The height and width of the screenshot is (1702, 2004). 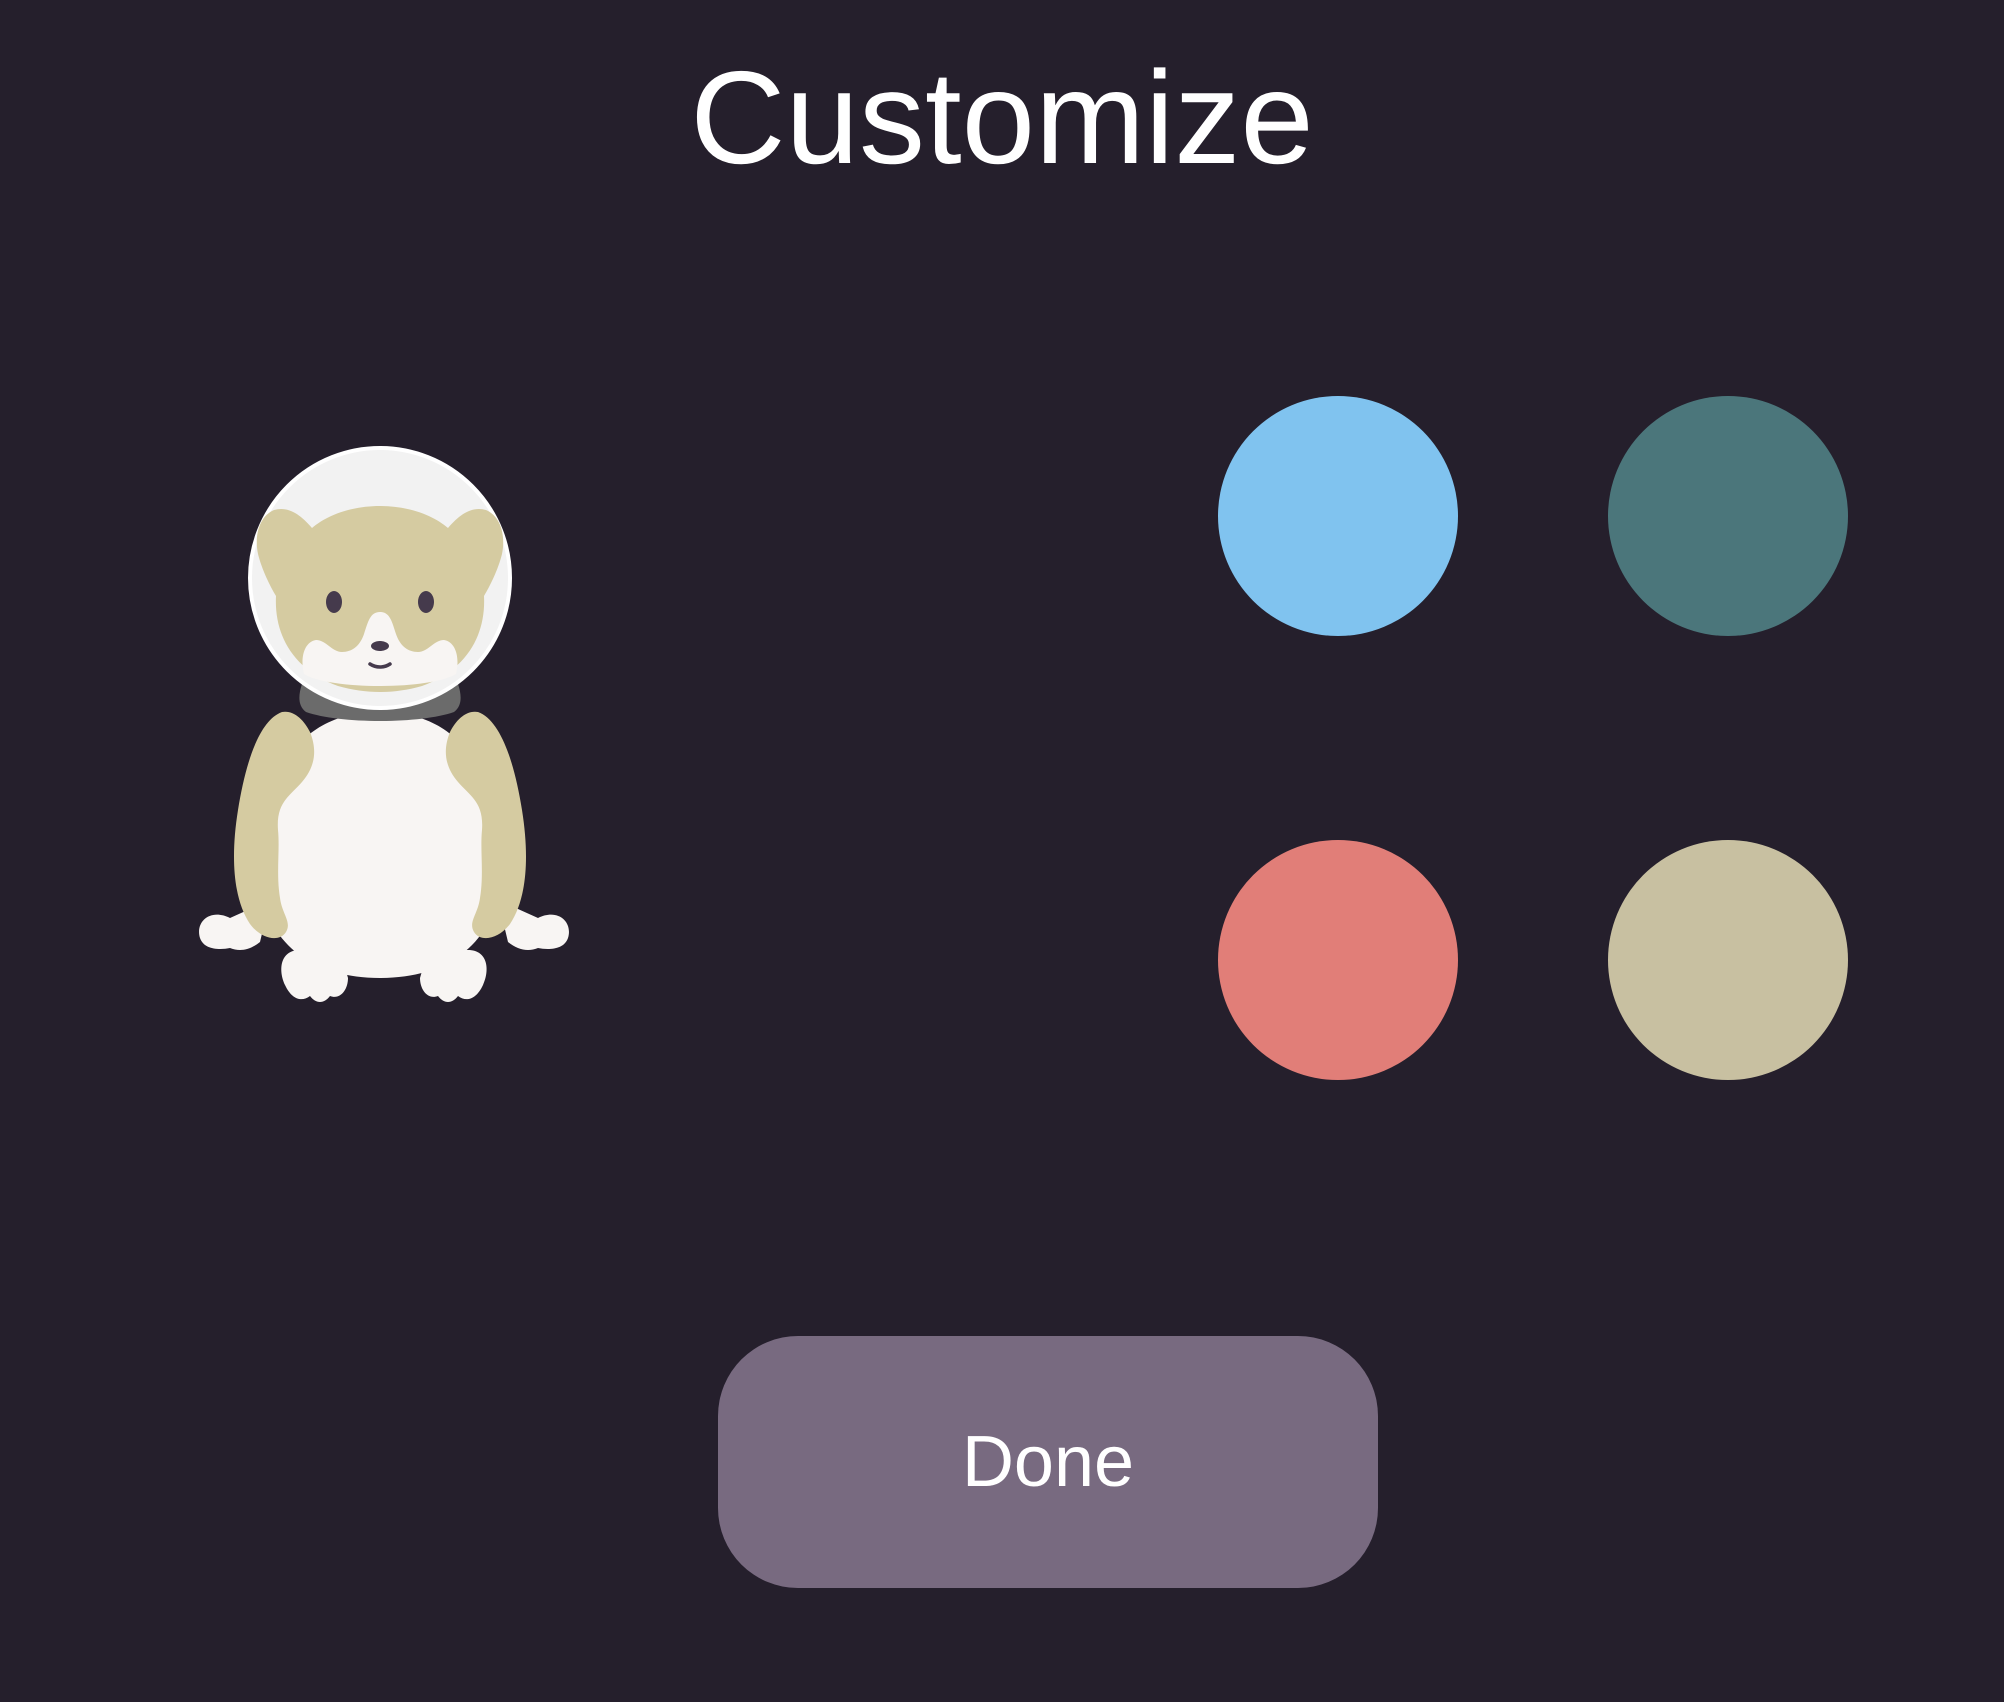 I want to click on color-swatch-teal, so click(x=1728, y=516).